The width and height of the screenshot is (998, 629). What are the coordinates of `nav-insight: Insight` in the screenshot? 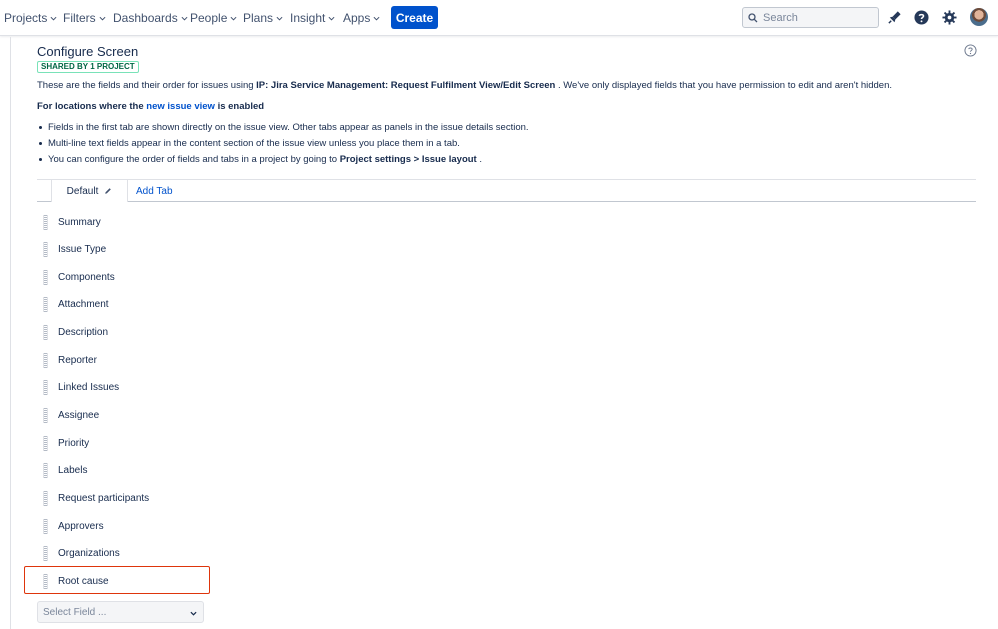 It's located at (312, 18).